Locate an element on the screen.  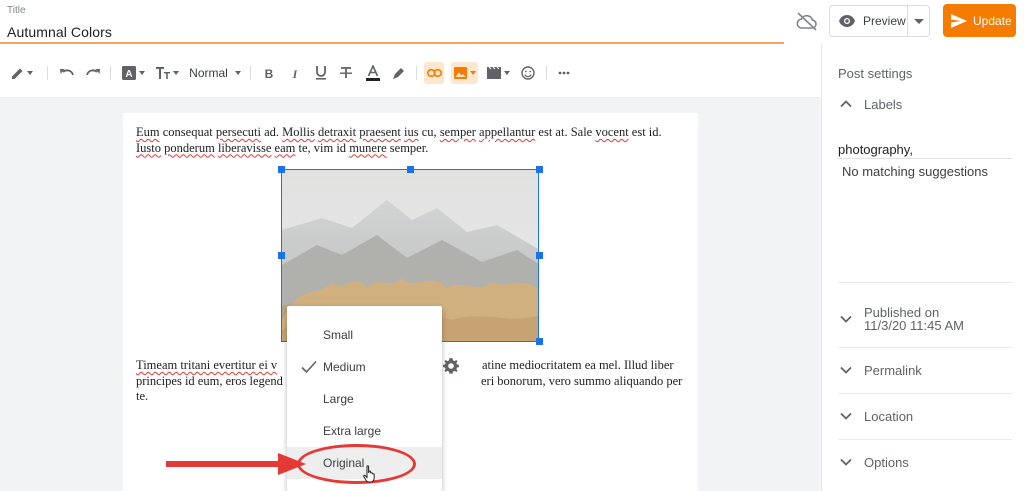
resize-handle-left is located at coordinates (281, 255).